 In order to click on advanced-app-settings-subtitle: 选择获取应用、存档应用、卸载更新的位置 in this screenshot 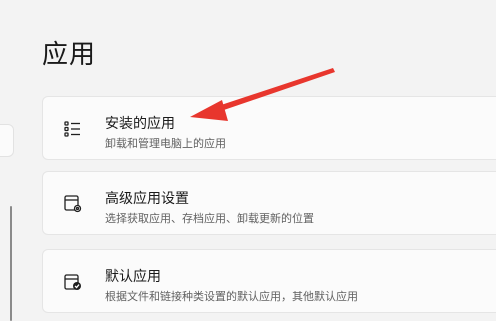, I will do `click(209, 218)`.